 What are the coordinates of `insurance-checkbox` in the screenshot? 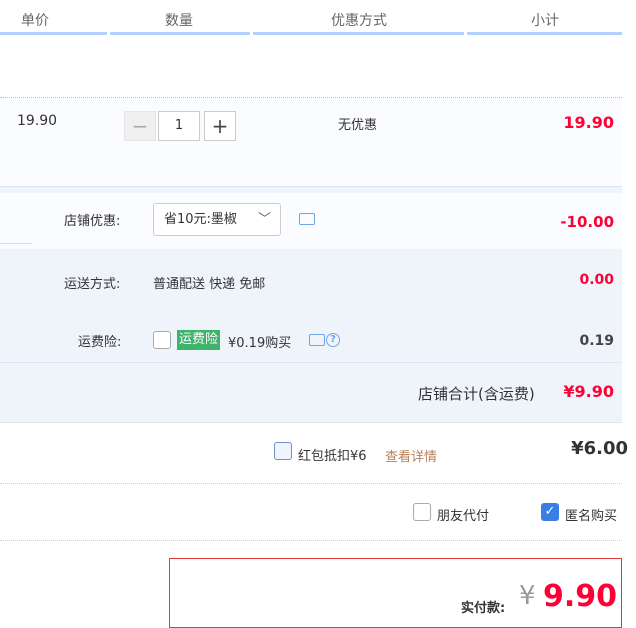 It's located at (162, 340).